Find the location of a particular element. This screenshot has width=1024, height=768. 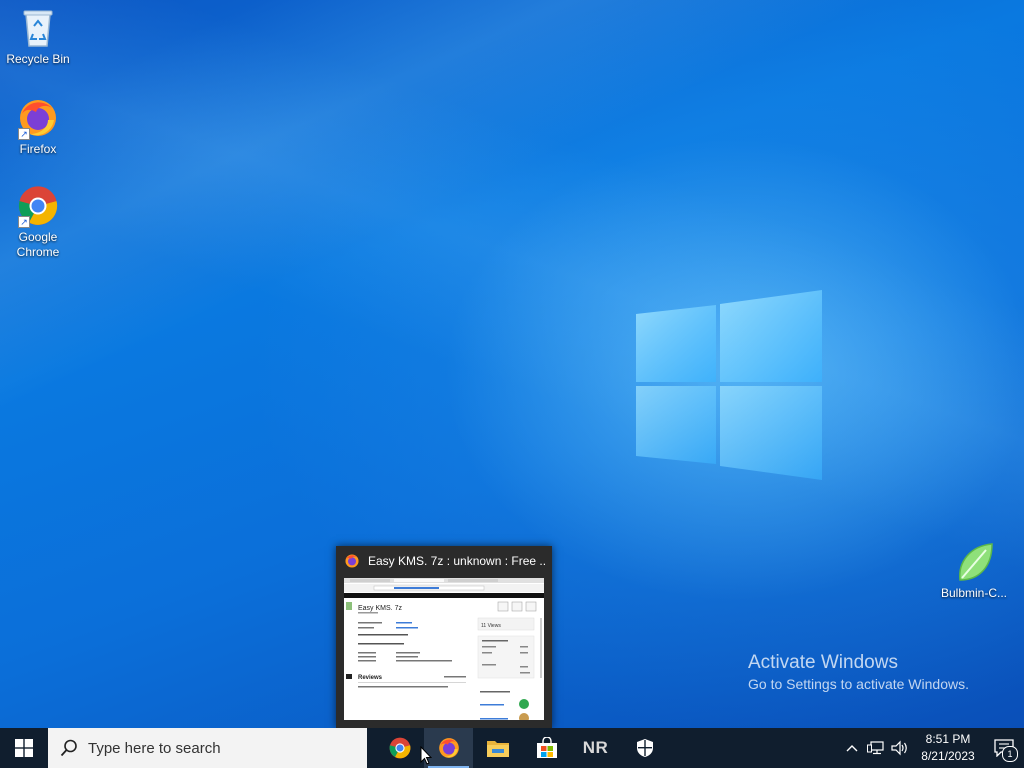

speaker-icon is located at coordinates (899, 748).